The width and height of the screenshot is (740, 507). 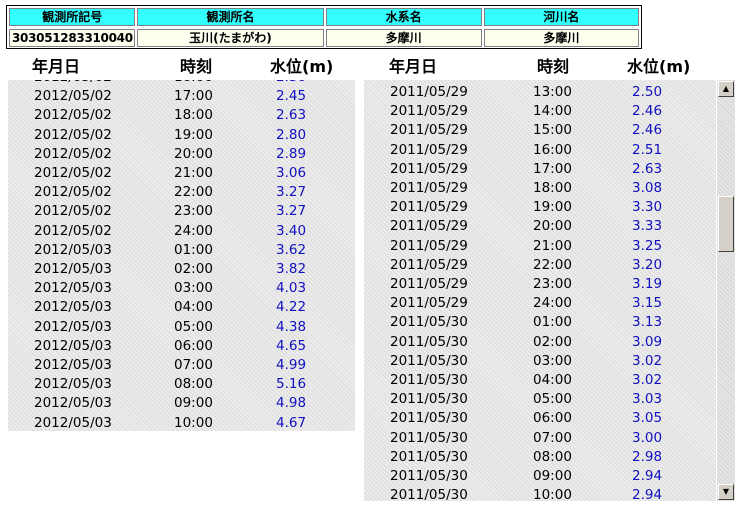 What do you see at coordinates (552, 226) in the screenshot?
I see `time-cell: 20:00` at bounding box center [552, 226].